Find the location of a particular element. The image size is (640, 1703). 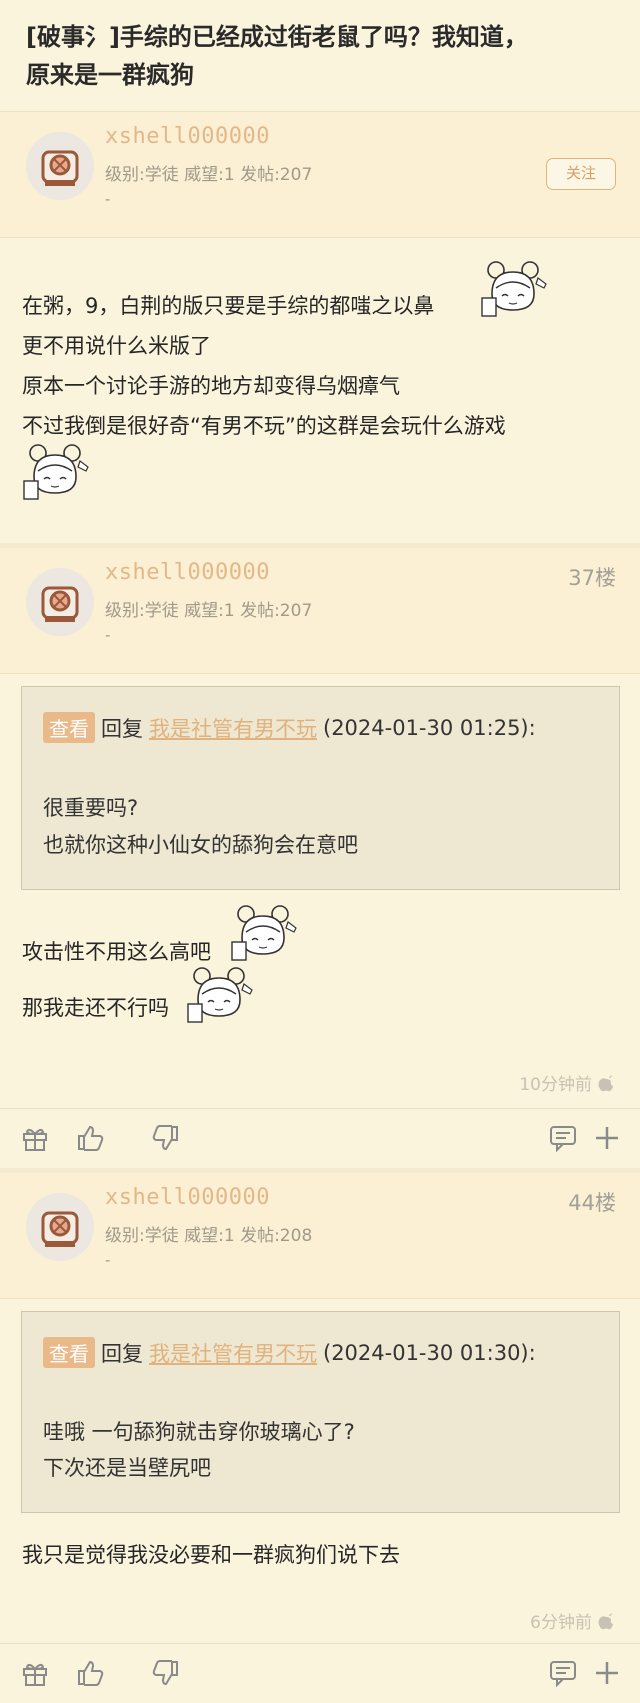

thread-title-line-1: [破事氵]手综的已经成过街老鼠了吗？我知道， is located at coordinates (277, 37).